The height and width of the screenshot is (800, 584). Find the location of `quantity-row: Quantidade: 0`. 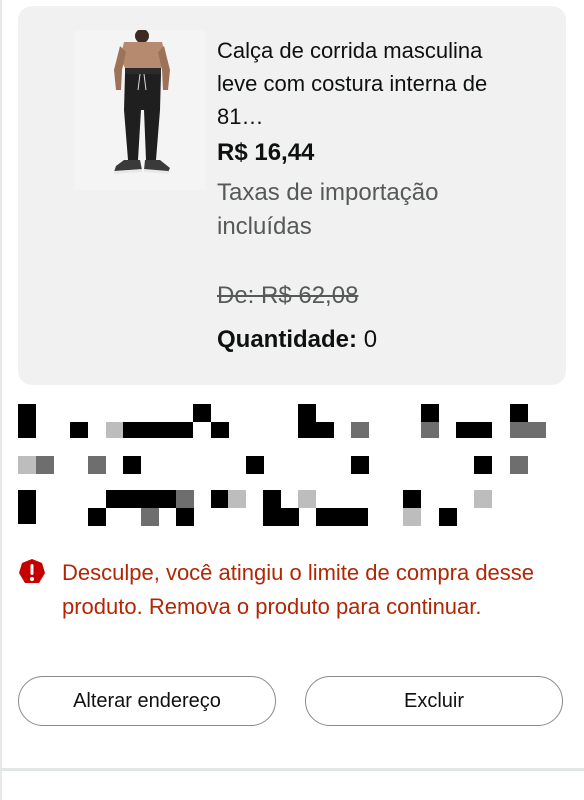

quantity-row: Quantidade: 0 is located at coordinates (297, 340).